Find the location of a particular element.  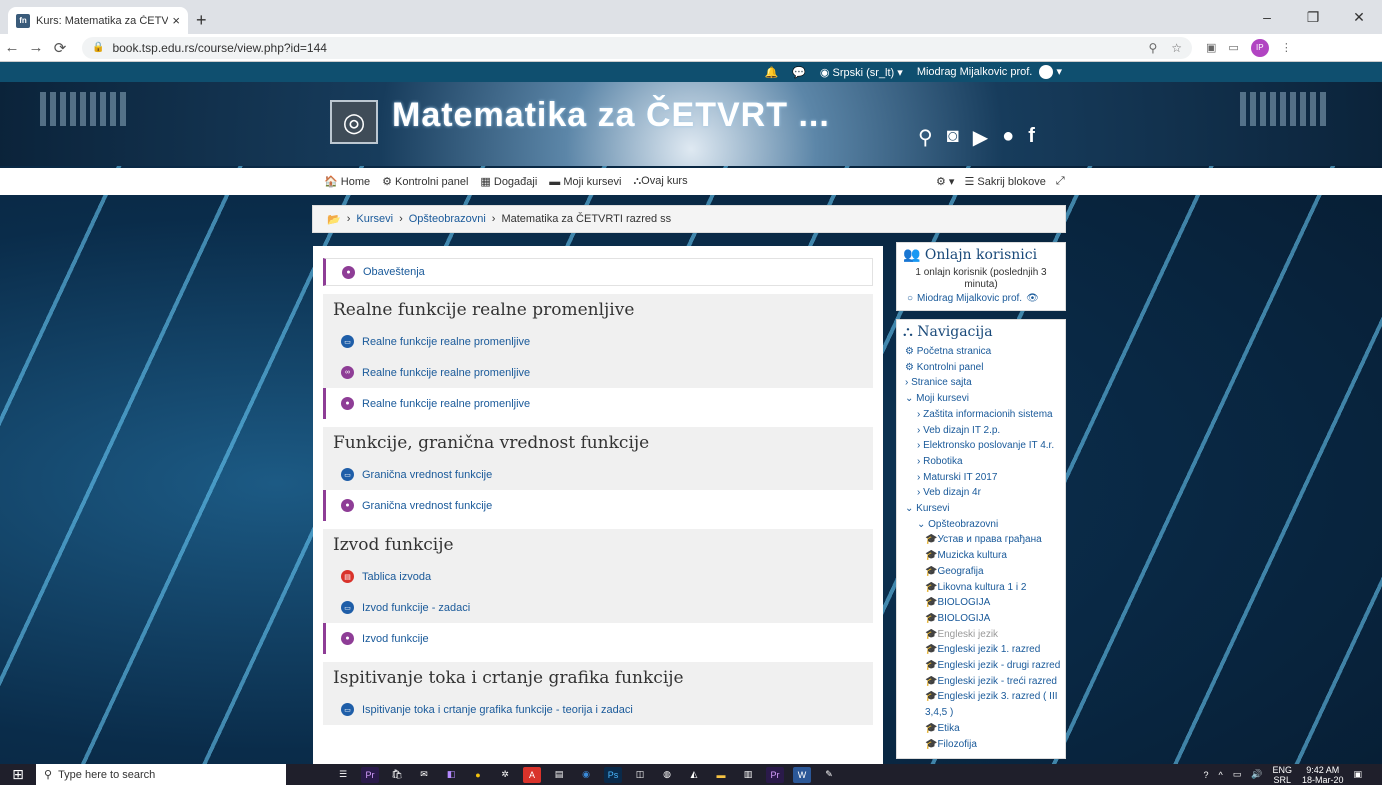

pdf-extension-icon: ▣ is located at coordinates (1211, 47).